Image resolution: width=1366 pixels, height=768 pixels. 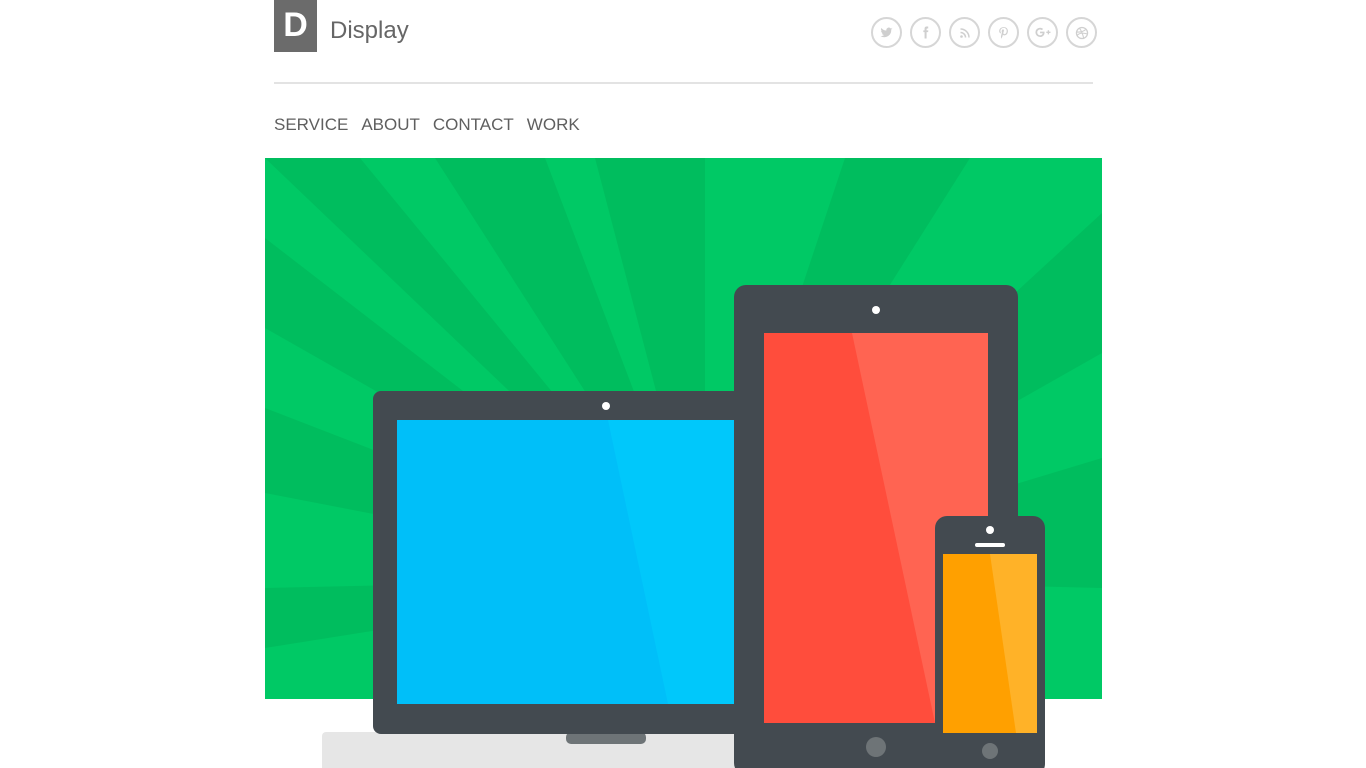 I want to click on phone-home-button, so click(x=990, y=751).